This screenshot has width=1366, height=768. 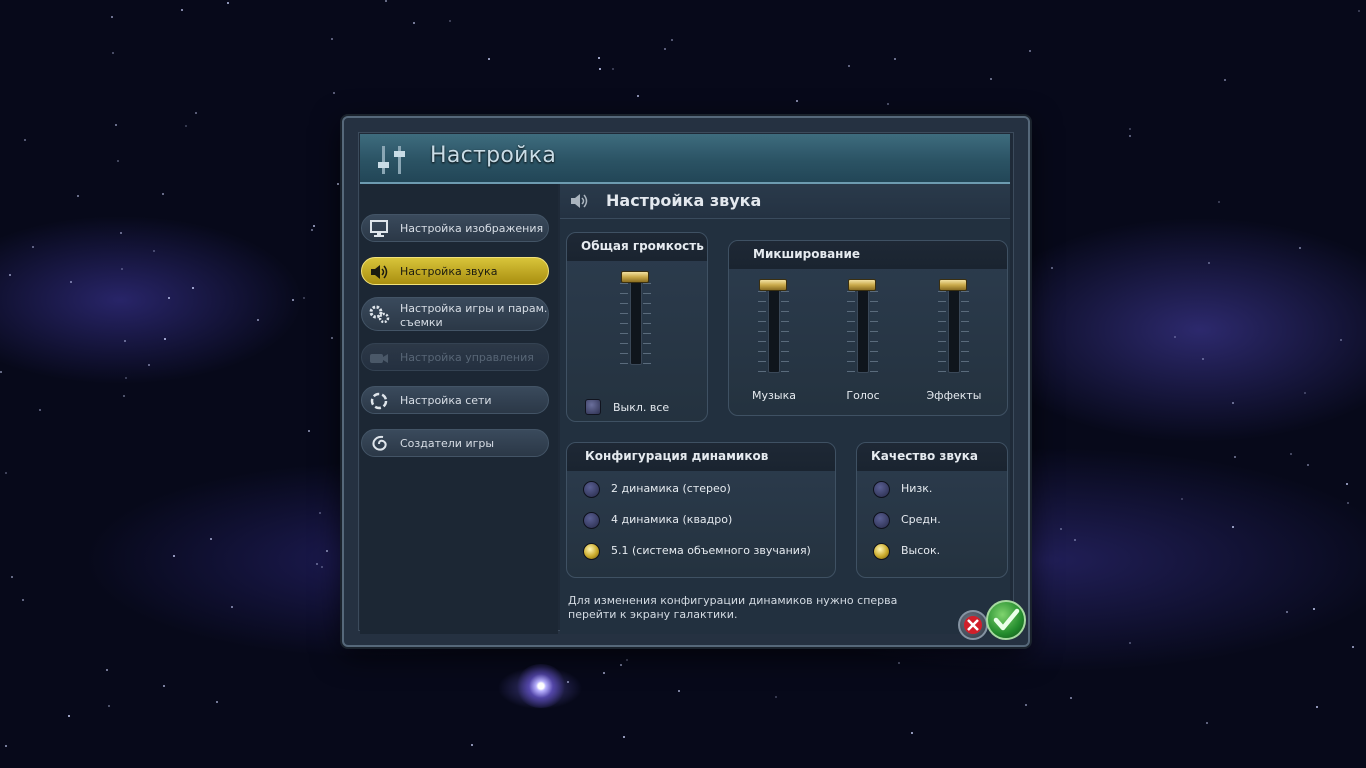 I want to click on mute-all-checkbox, so click(x=593, y=407).